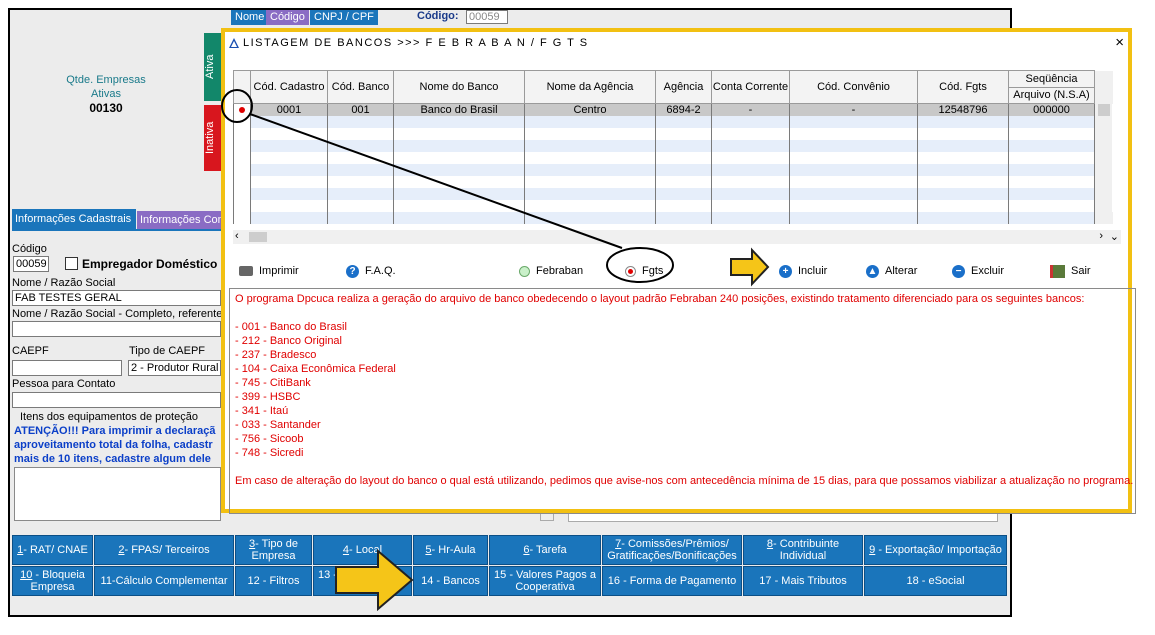 The height and width of the screenshot is (635, 1155). What do you see at coordinates (436, 181) in the screenshot?
I see `connector-line` at bounding box center [436, 181].